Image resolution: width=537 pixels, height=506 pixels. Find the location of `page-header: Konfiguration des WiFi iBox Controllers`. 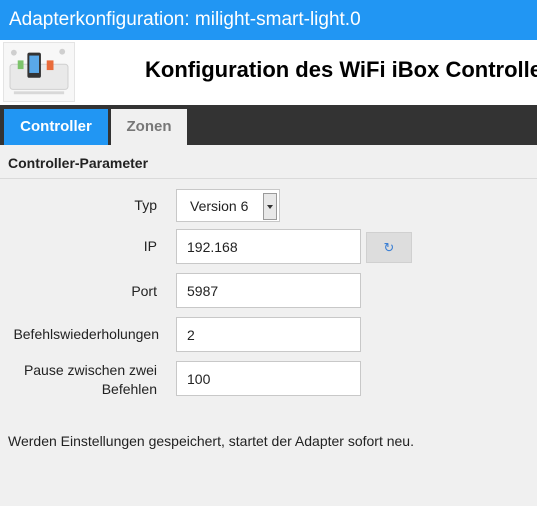

page-header: Konfiguration des WiFi iBox Controllers is located at coordinates (268, 72).